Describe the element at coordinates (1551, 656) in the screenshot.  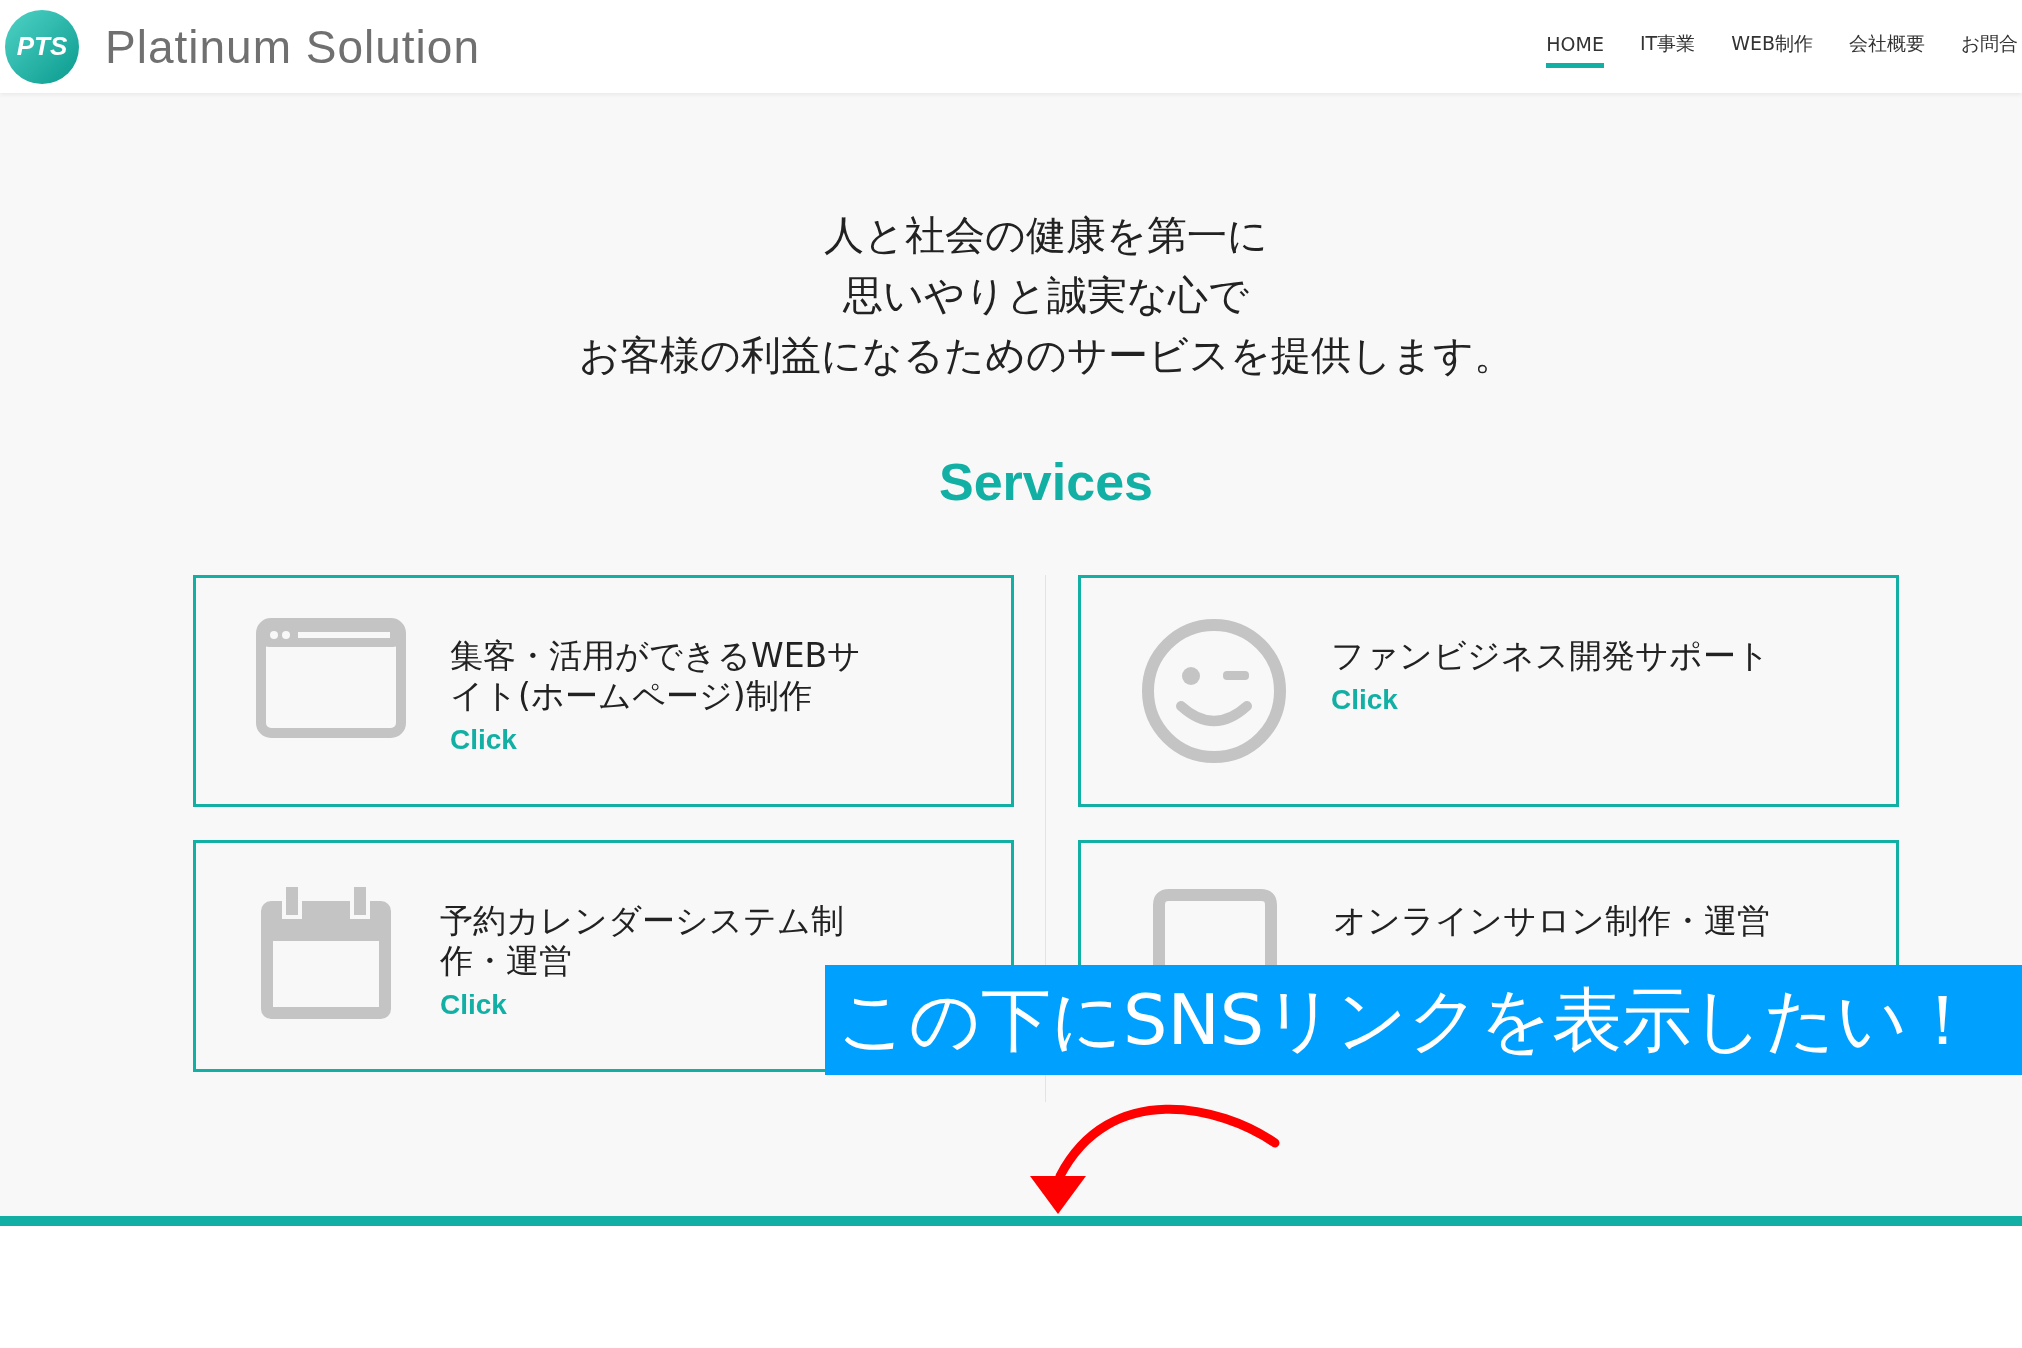
I see `service-title: ファンビジネス開発サポート` at that location.